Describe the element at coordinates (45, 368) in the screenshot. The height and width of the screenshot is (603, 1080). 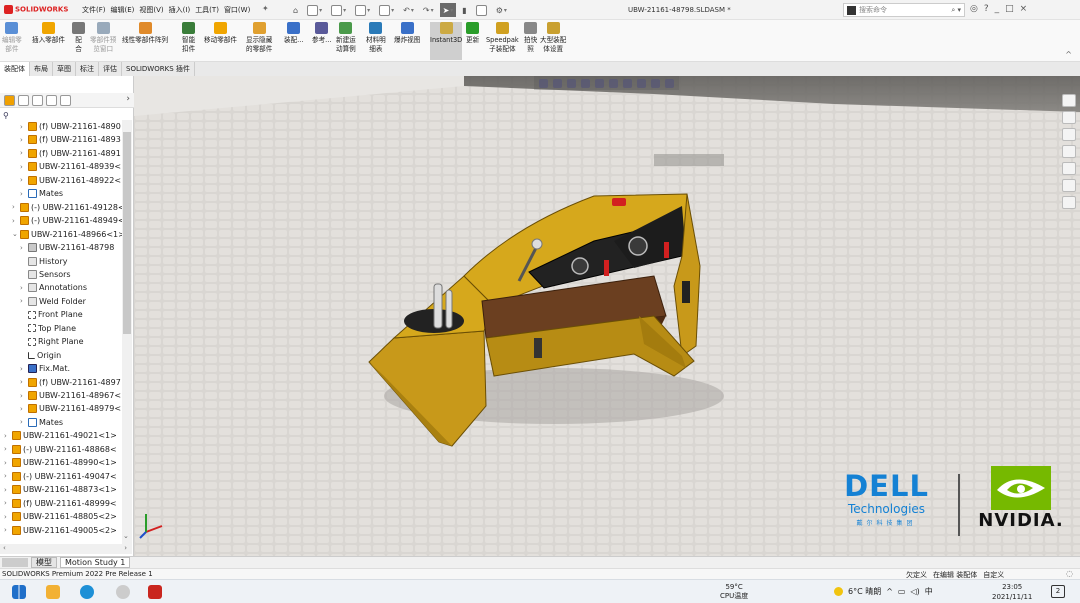
I see `tree-item: › Fix.Mat.` at that location.